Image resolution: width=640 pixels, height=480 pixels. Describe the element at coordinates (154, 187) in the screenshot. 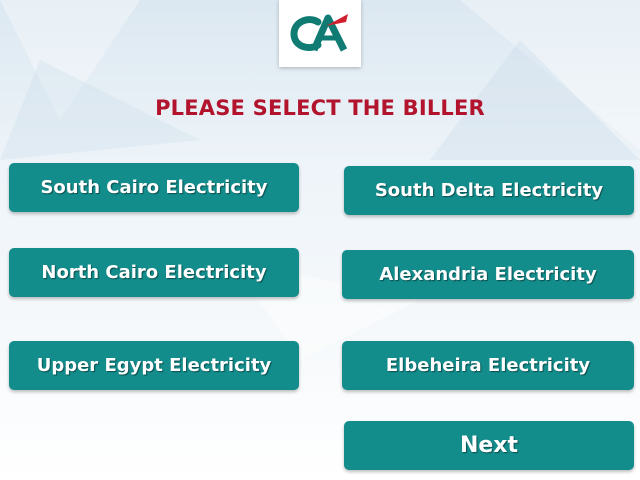

I see `south-cairo-electricity-button: South Cairo Electricity` at that location.